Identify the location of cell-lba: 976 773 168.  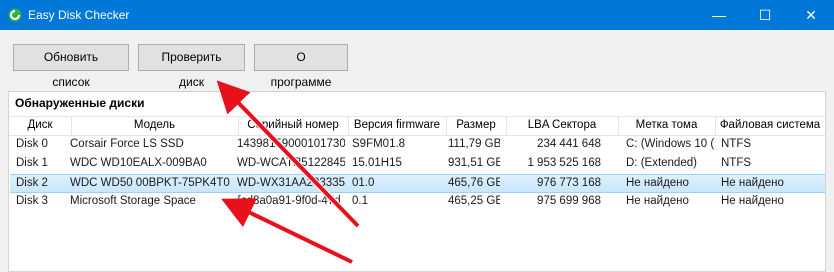
(569, 183).